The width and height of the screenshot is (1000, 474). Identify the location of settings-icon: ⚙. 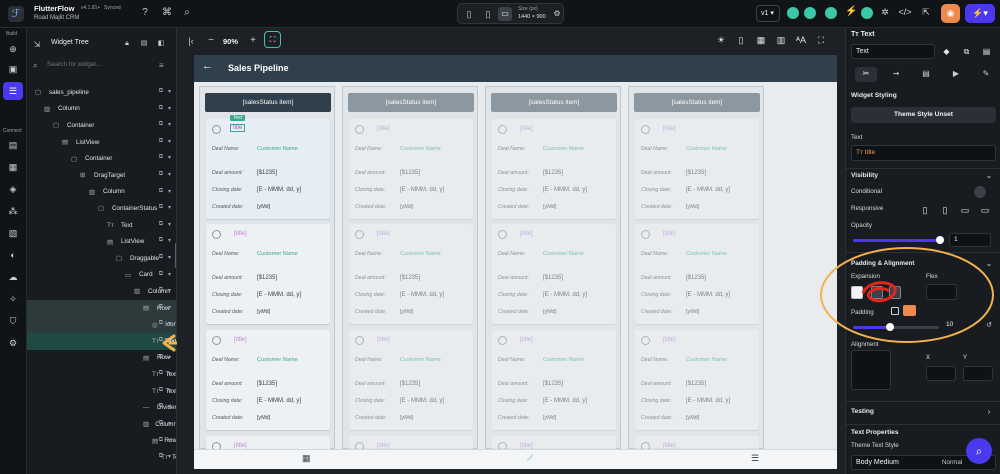
(557, 14).